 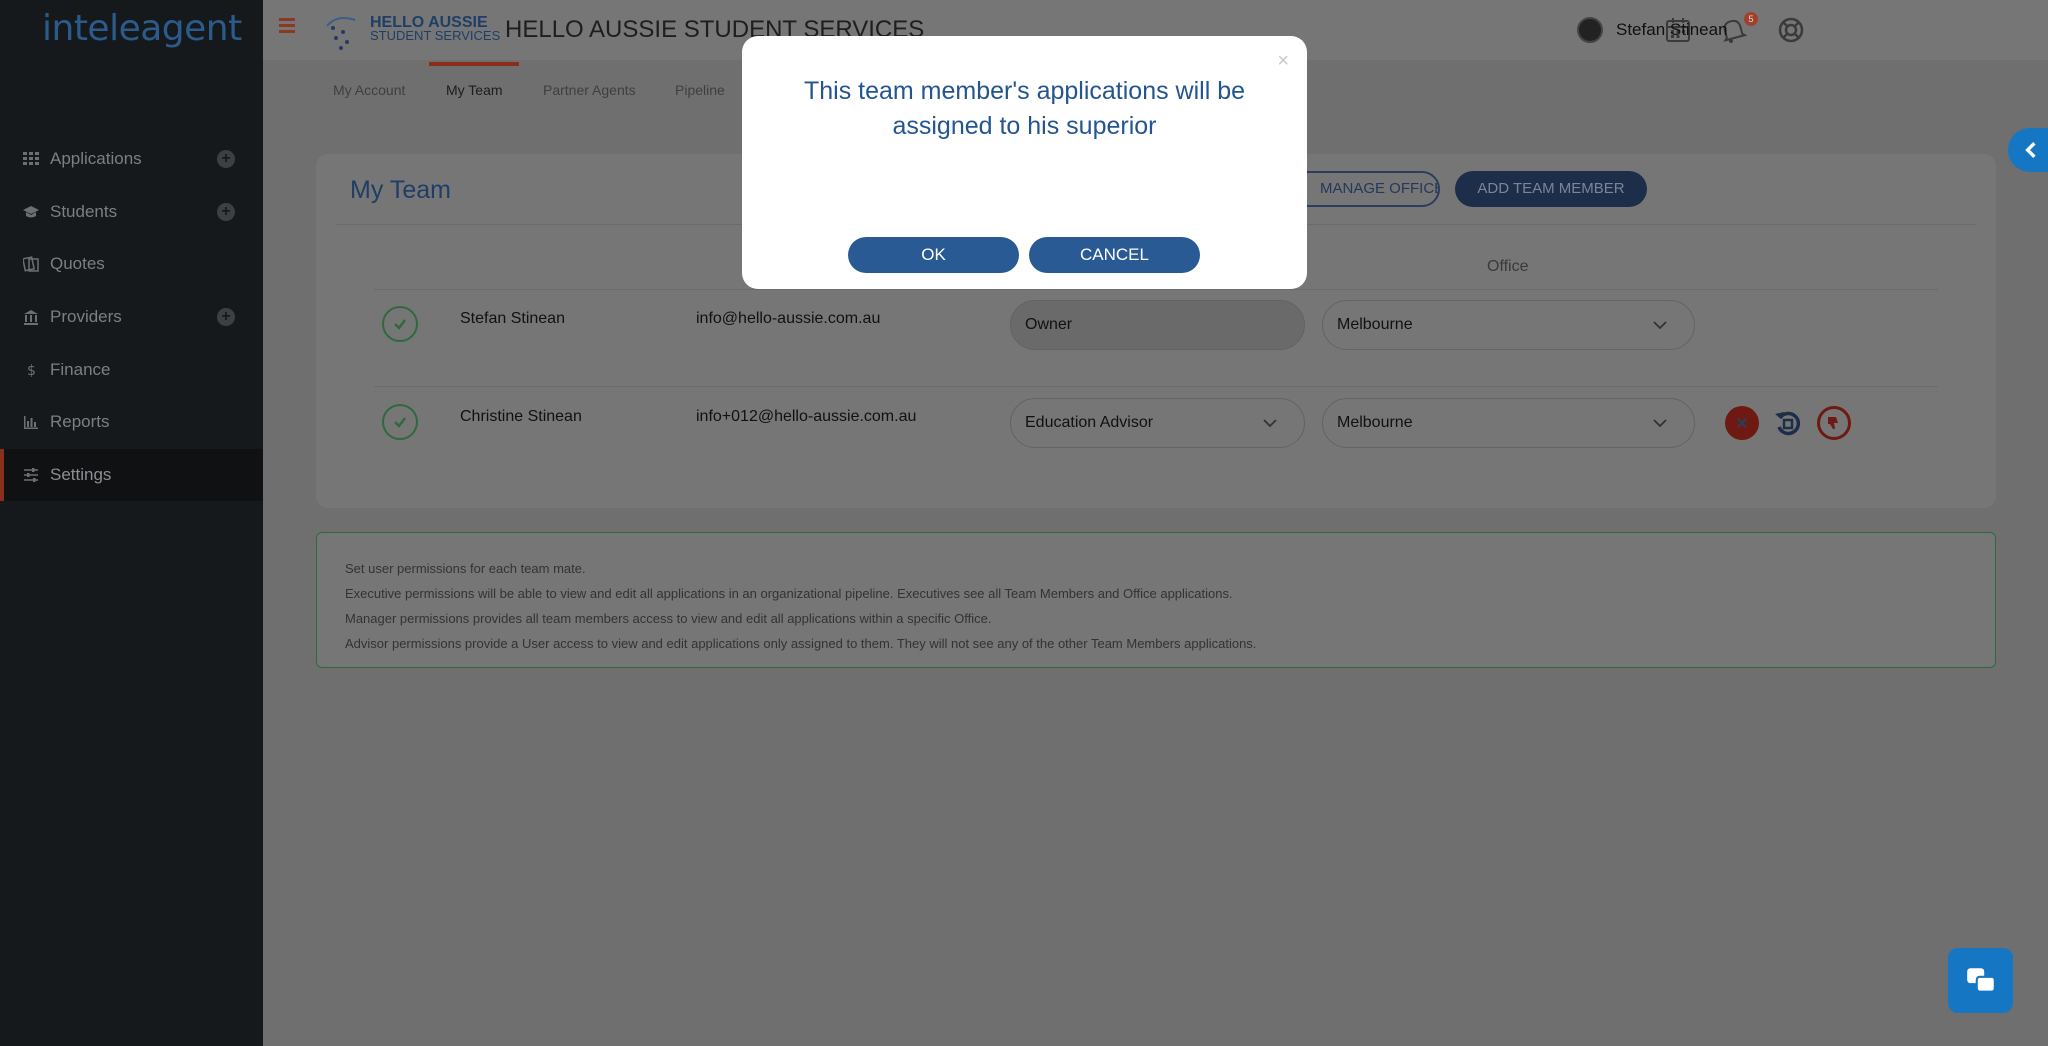 I want to click on role-select: Education Advisor, so click(x=1157, y=423).